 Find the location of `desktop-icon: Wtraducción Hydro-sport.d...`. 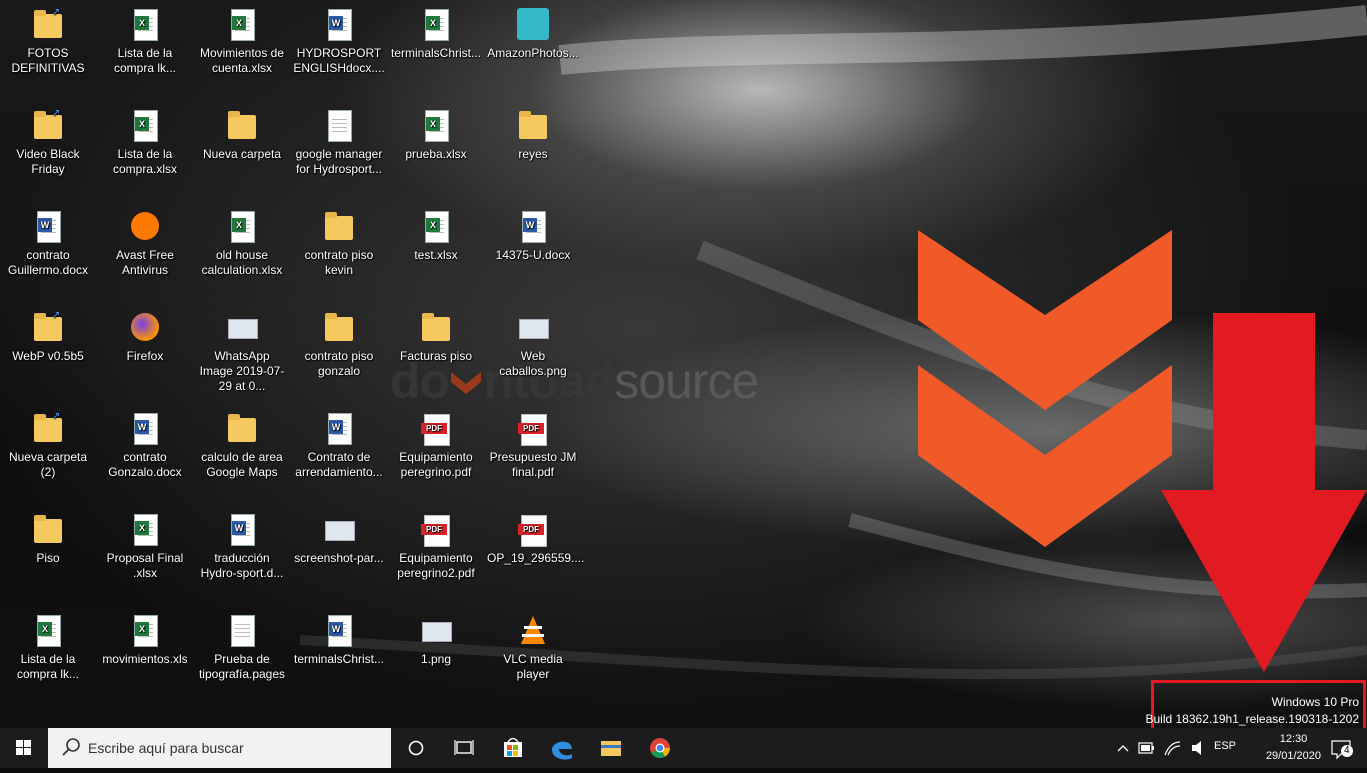

desktop-icon: Wtraducción Hydro-sport.d... is located at coordinates (242, 543).